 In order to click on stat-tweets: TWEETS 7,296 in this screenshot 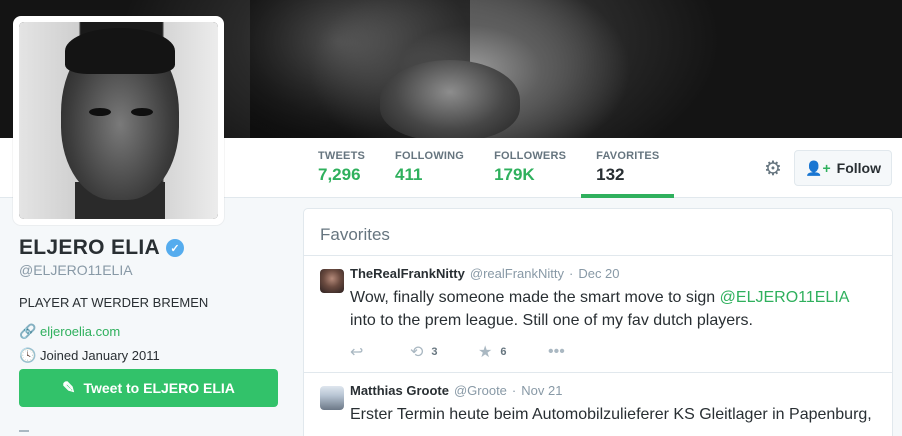, I will do `click(341, 168)`.